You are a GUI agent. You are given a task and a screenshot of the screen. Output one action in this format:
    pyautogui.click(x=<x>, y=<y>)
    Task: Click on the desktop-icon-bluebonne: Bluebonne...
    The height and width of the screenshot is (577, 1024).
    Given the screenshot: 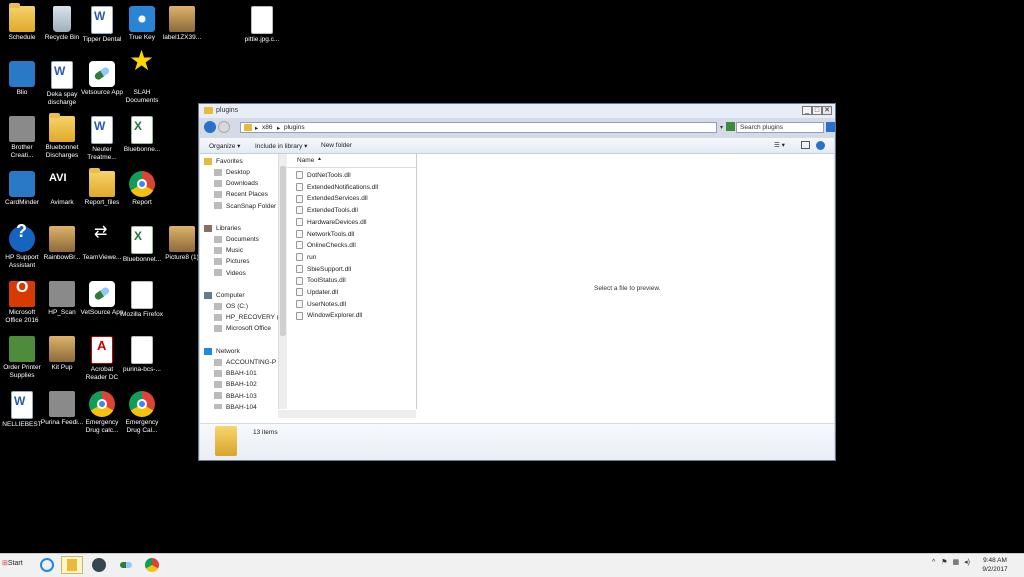 What is the action you would take?
    pyautogui.click(x=142, y=135)
    